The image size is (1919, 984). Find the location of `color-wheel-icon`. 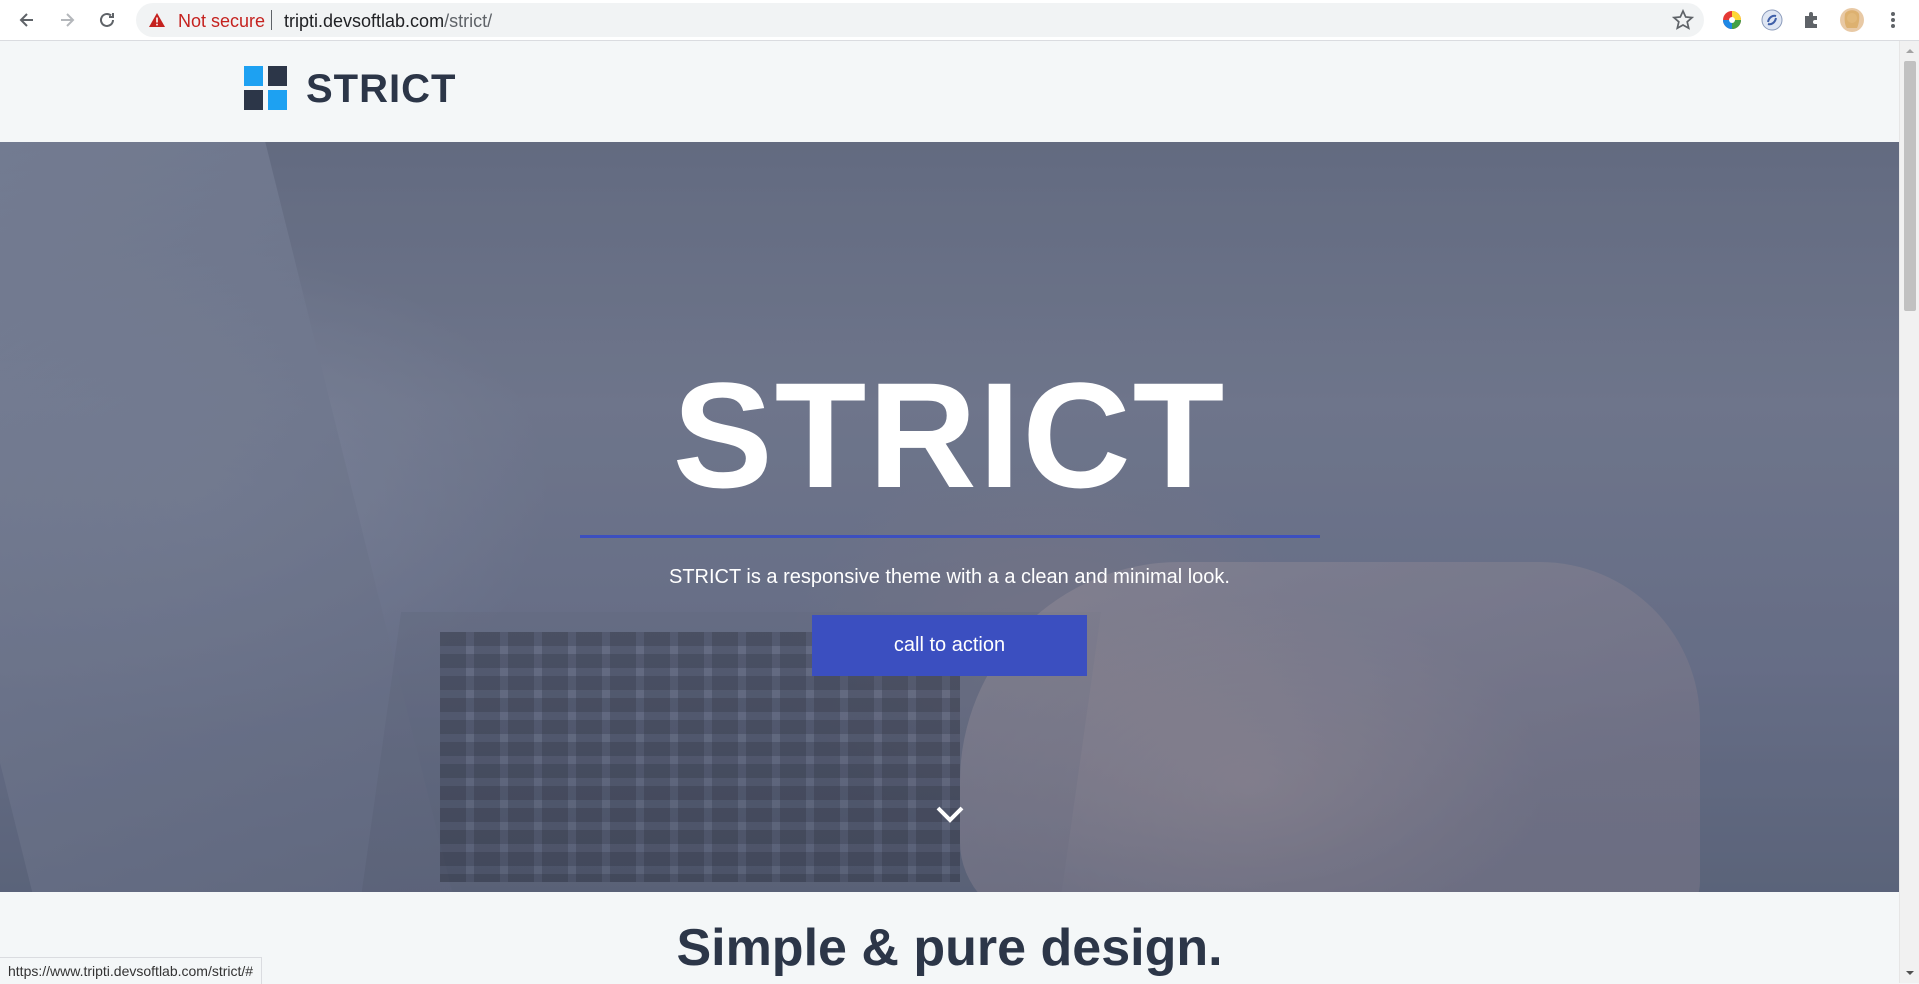

color-wheel-icon is located at coordinates (1732, 20).